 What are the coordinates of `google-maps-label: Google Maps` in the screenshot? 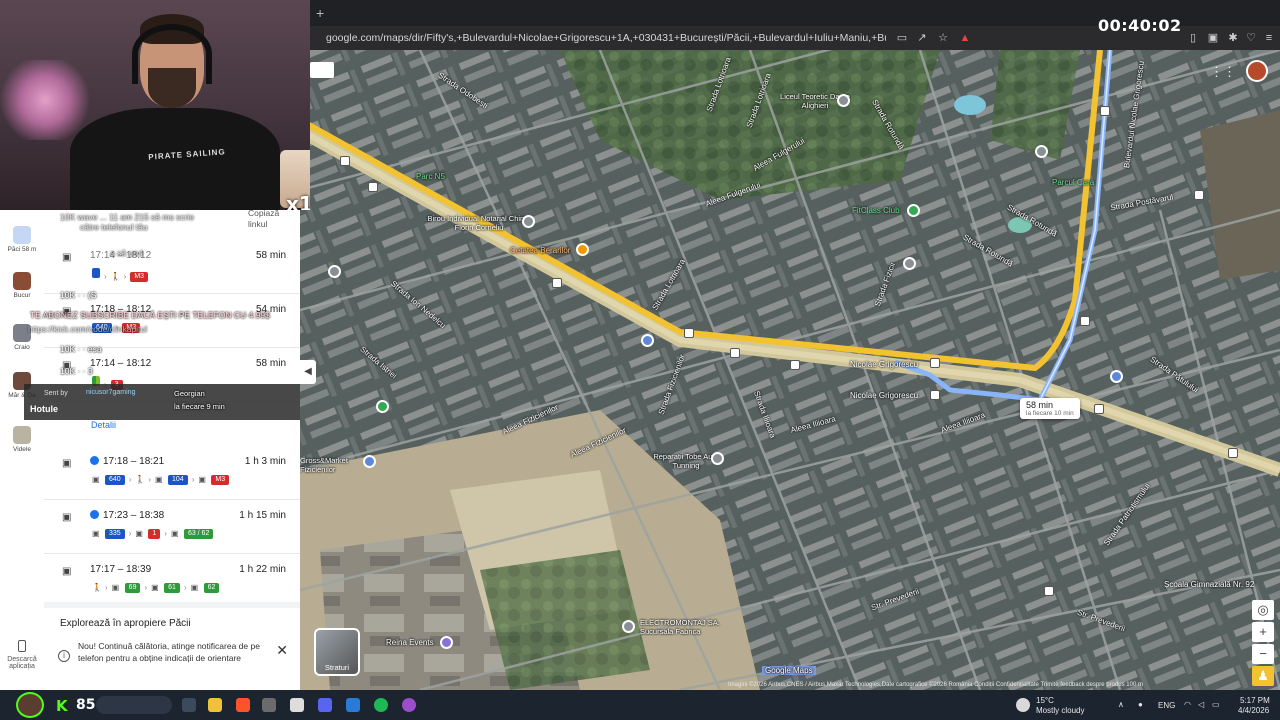 It's located at (789, 670).